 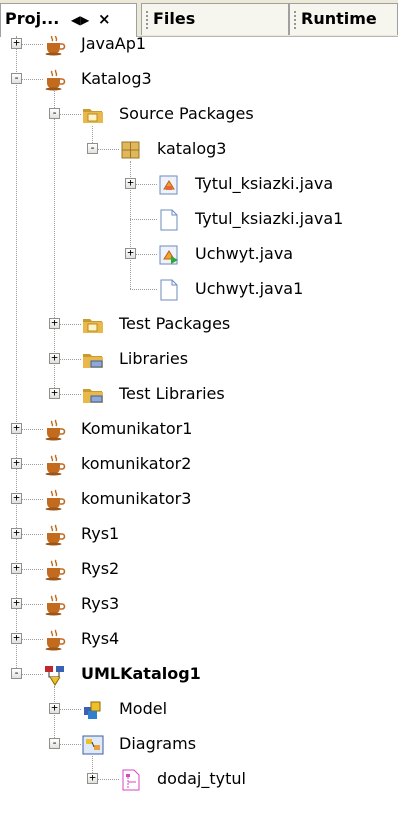 I want to click on tree-node: + Rys4, so click(x=199, y=639).